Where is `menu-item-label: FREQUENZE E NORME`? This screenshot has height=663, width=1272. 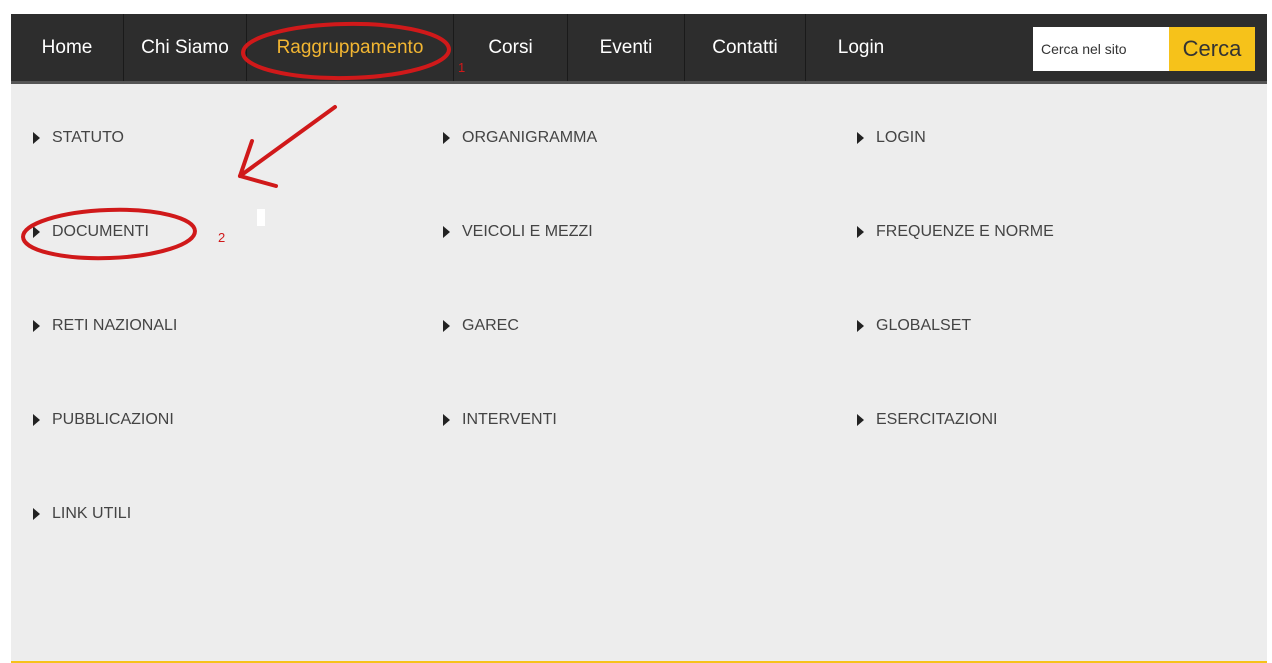 menu-item-label: FREQUENZE E NORME is located at coordinates (965, 231).